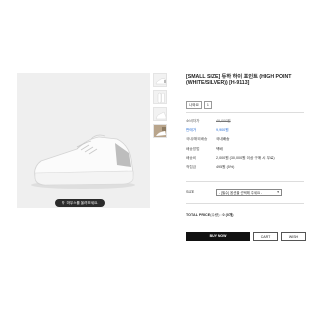  I want to click on sneaker-illustration, so click(83, 161).